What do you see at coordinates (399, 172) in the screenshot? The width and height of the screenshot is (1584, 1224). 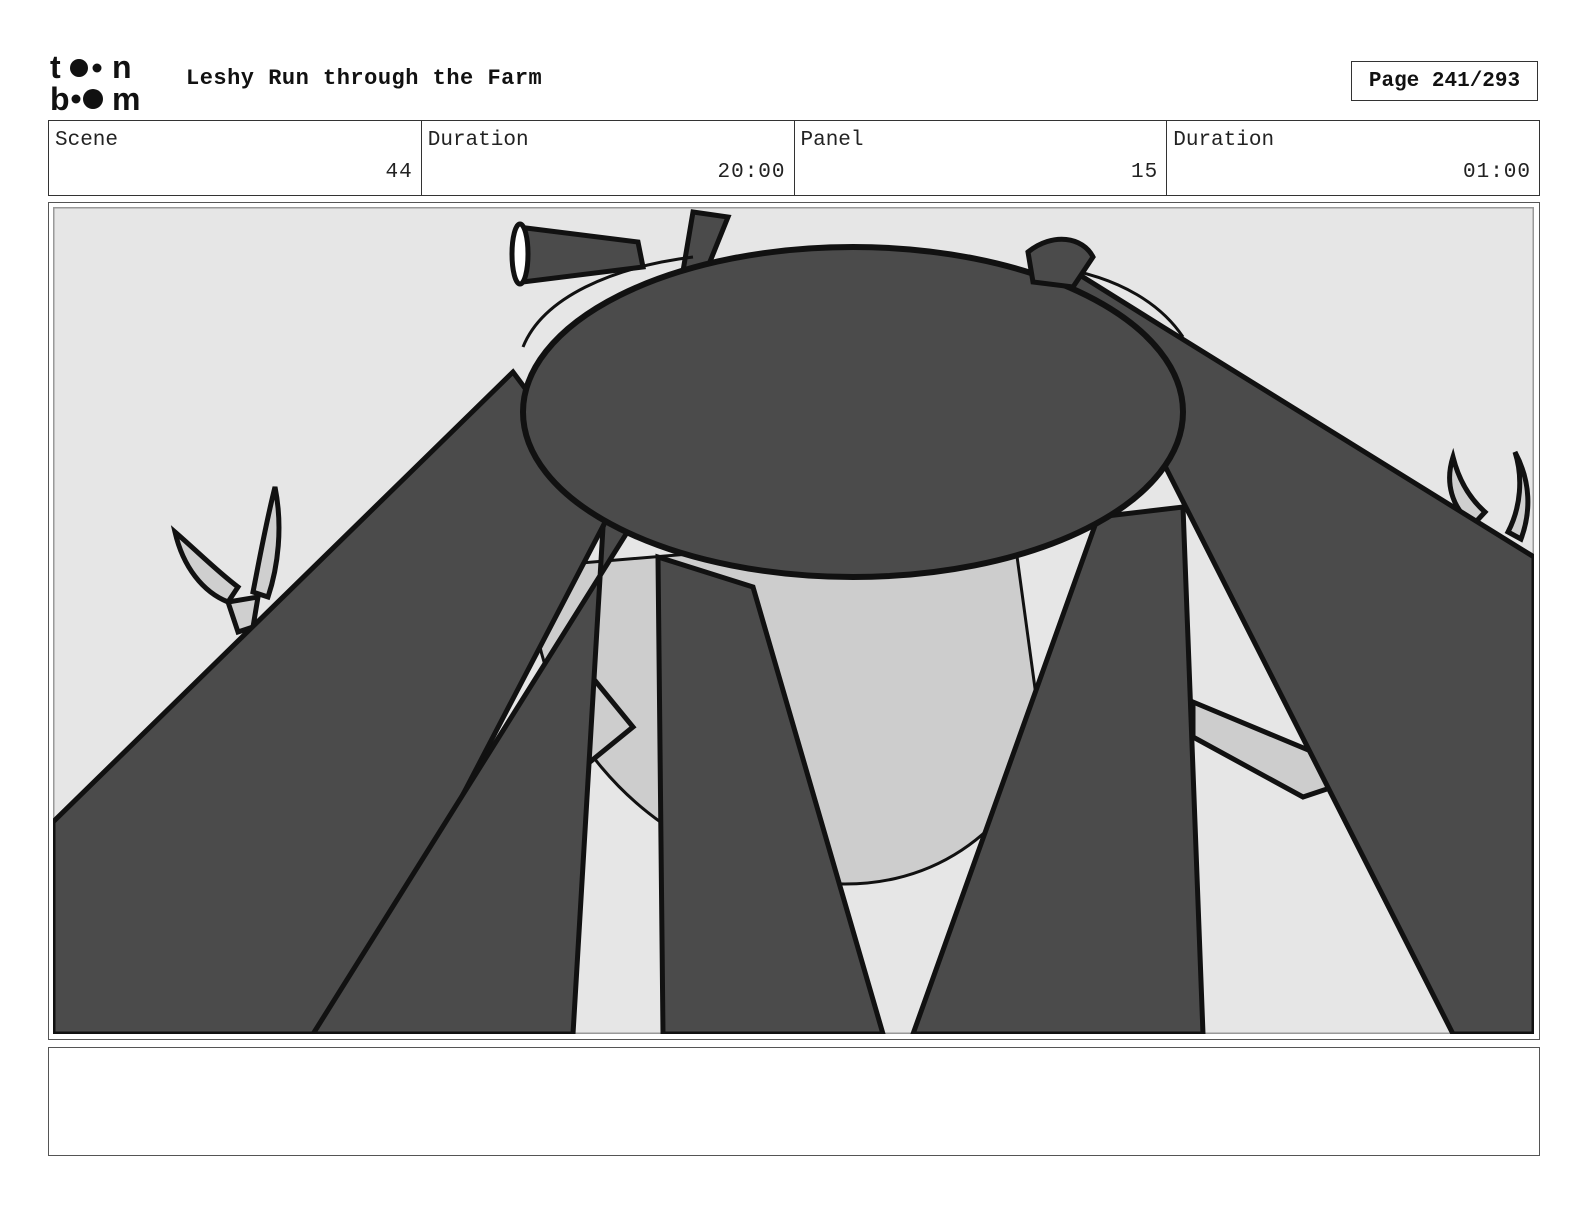 I see `scene-value: 44` at bounding box center [399, 172].